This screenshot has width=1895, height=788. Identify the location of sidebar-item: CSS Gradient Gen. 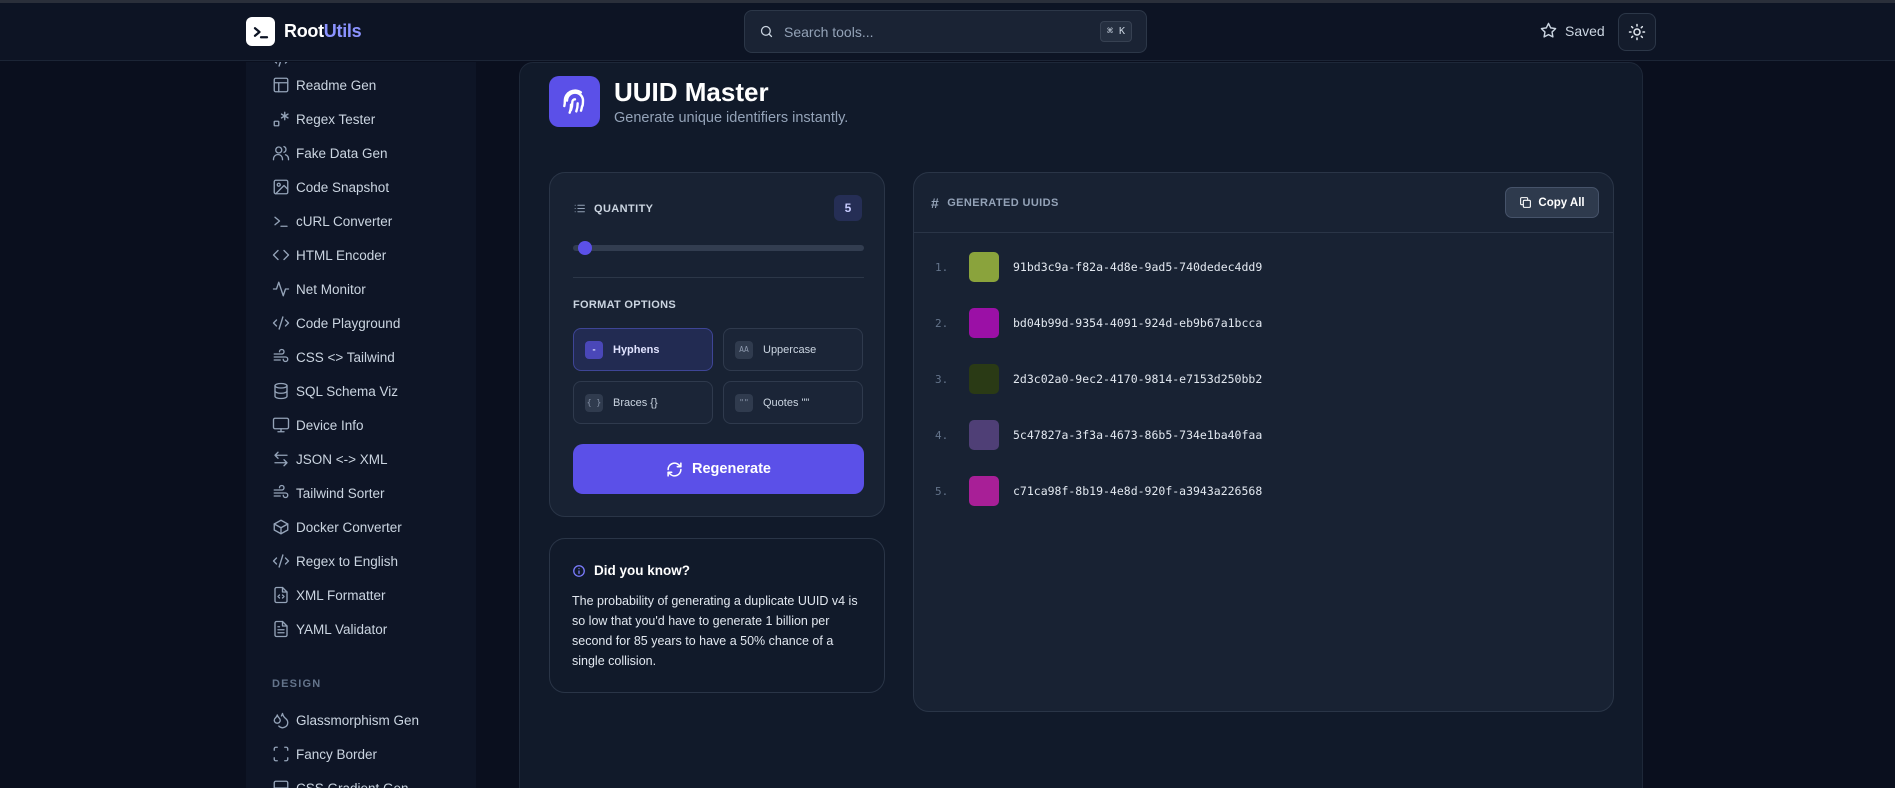
(340, 782).